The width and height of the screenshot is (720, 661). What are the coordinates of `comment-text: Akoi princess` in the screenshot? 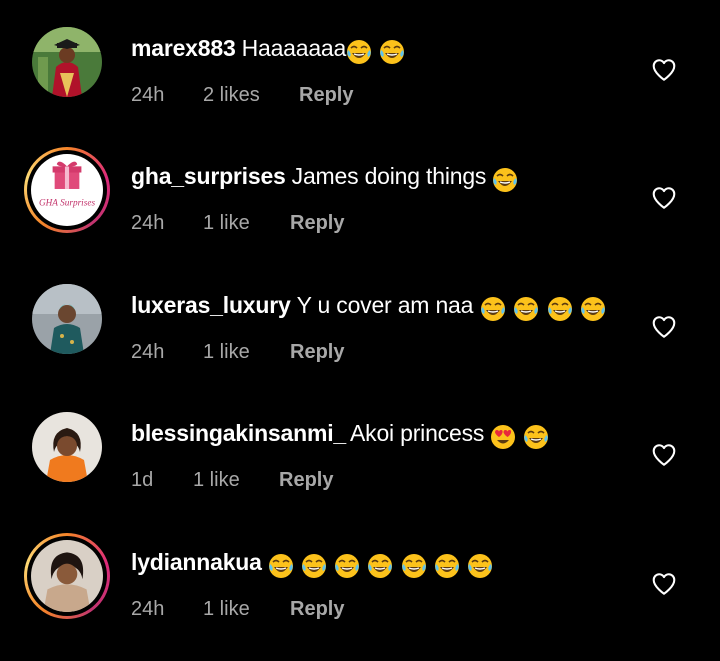 It's located at (417, 433).